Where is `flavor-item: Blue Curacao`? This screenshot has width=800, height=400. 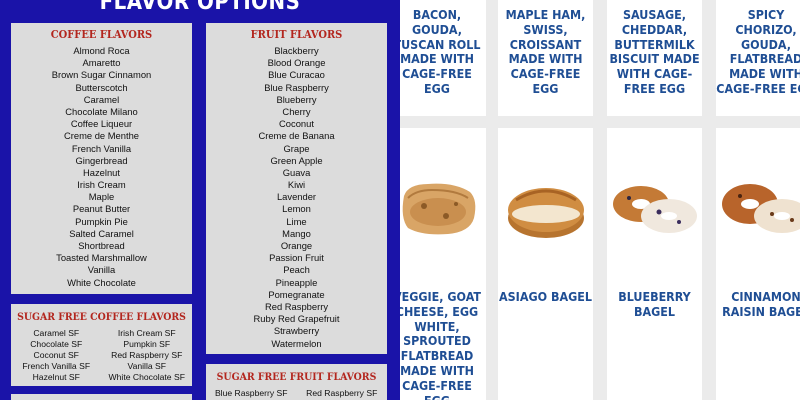 flavor-item: Blue Curacao is located at coordinates (296, 75).